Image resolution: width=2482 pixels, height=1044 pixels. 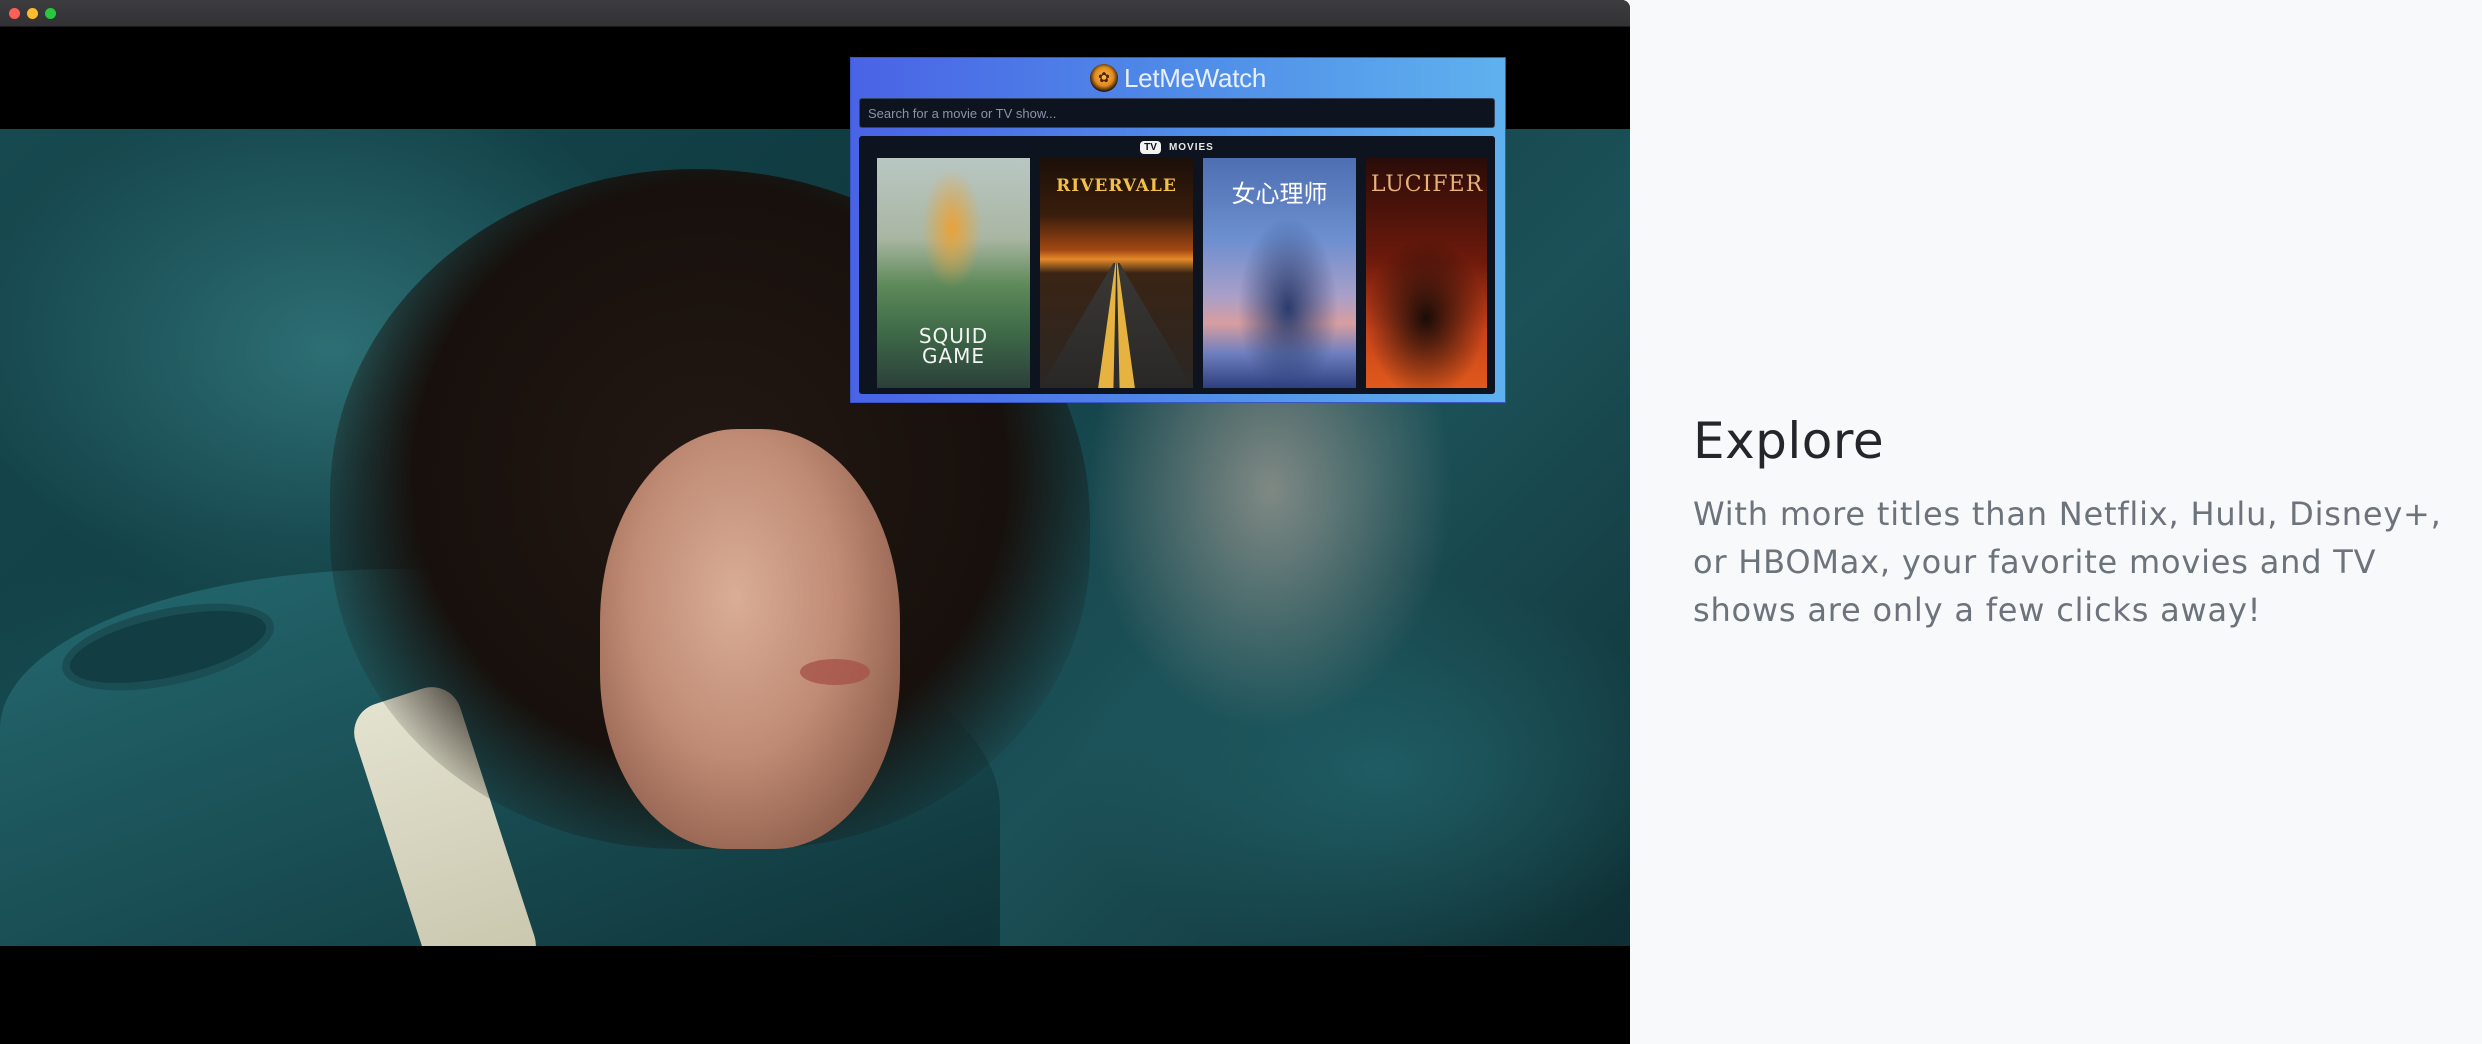 What do you see at coordinates (1191, 147) in the screenshot?
I see `tab-movies: MOVIES` at bounding box center [1191, 147].